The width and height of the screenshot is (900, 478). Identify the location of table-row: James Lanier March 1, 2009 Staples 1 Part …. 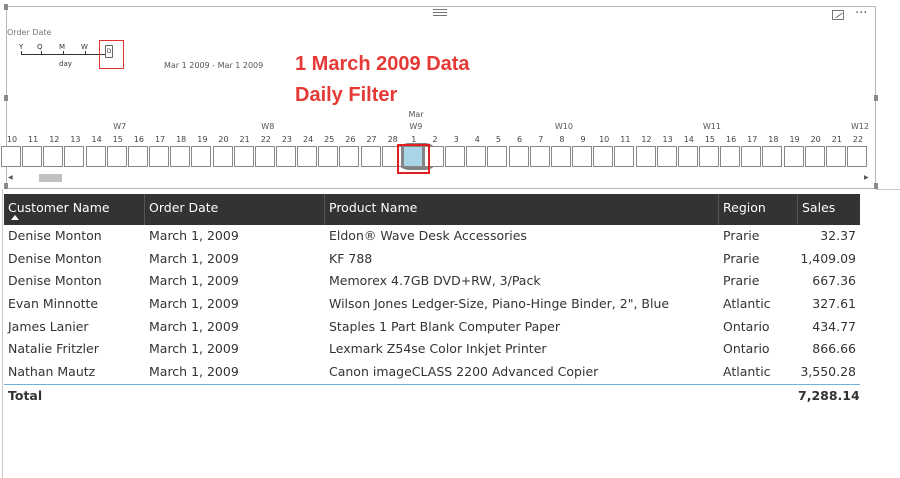
(432, 327).